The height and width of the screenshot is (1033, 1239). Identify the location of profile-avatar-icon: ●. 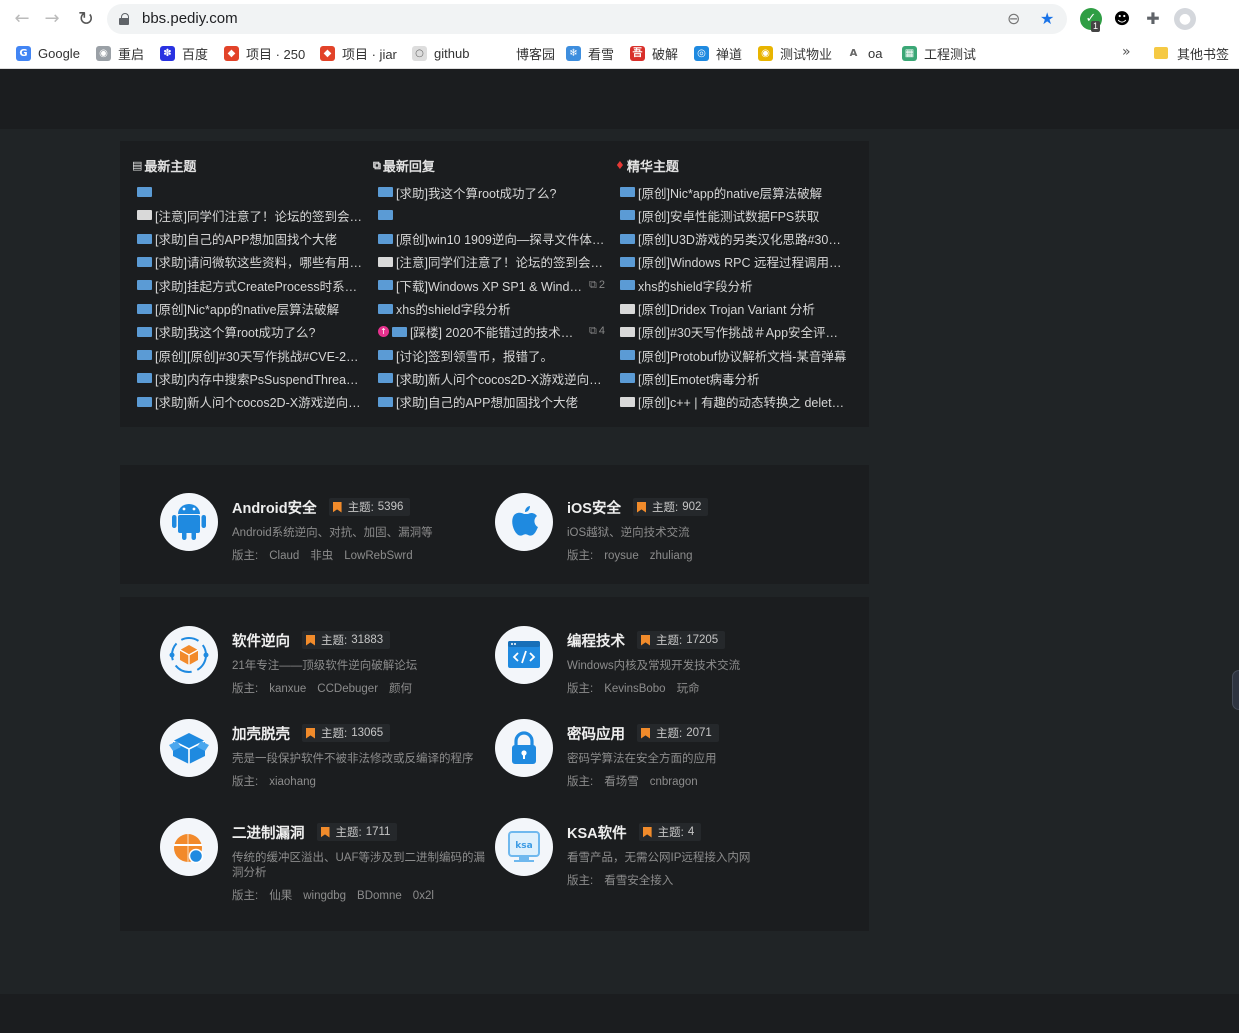
(1185, 19).